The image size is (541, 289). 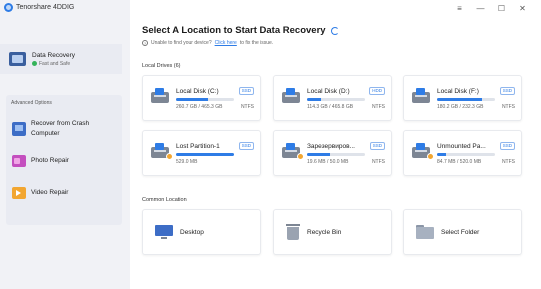 I want to click on desktop-icon, so click(x=164, y=232).